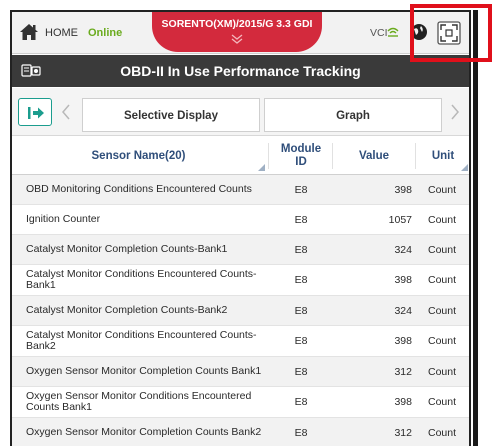  Describe the element at coordinates (240, 220) in the screenshot. I see `table-row: Ignition Counter E8 1057 Count` at that location.